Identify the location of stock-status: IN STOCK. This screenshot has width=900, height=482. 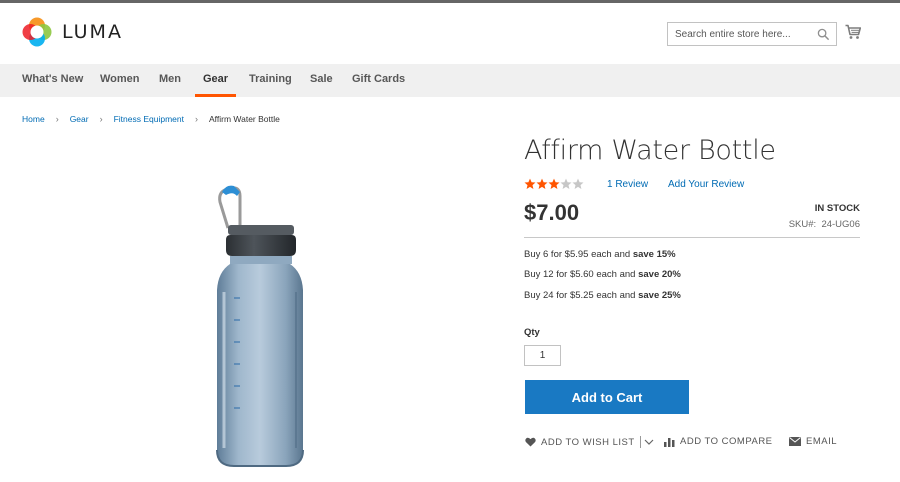
(837, 208).